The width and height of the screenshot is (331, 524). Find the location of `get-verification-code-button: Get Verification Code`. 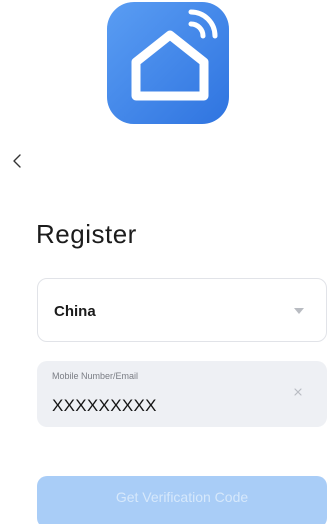

get-verification-code-button: Get Verification Code is located at coordinates (182, 500).